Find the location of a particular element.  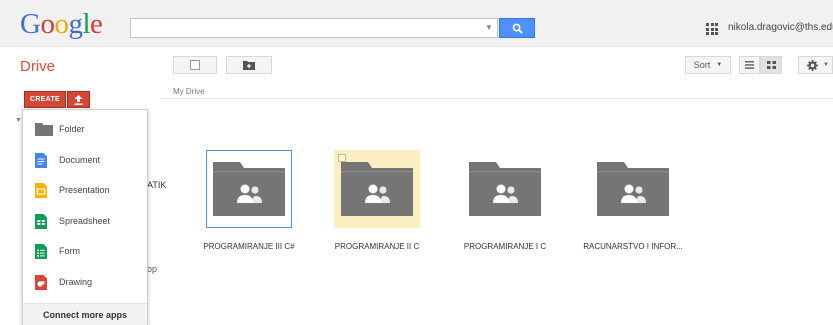

settings-button: ▼ is located at coordinates (815, 65).